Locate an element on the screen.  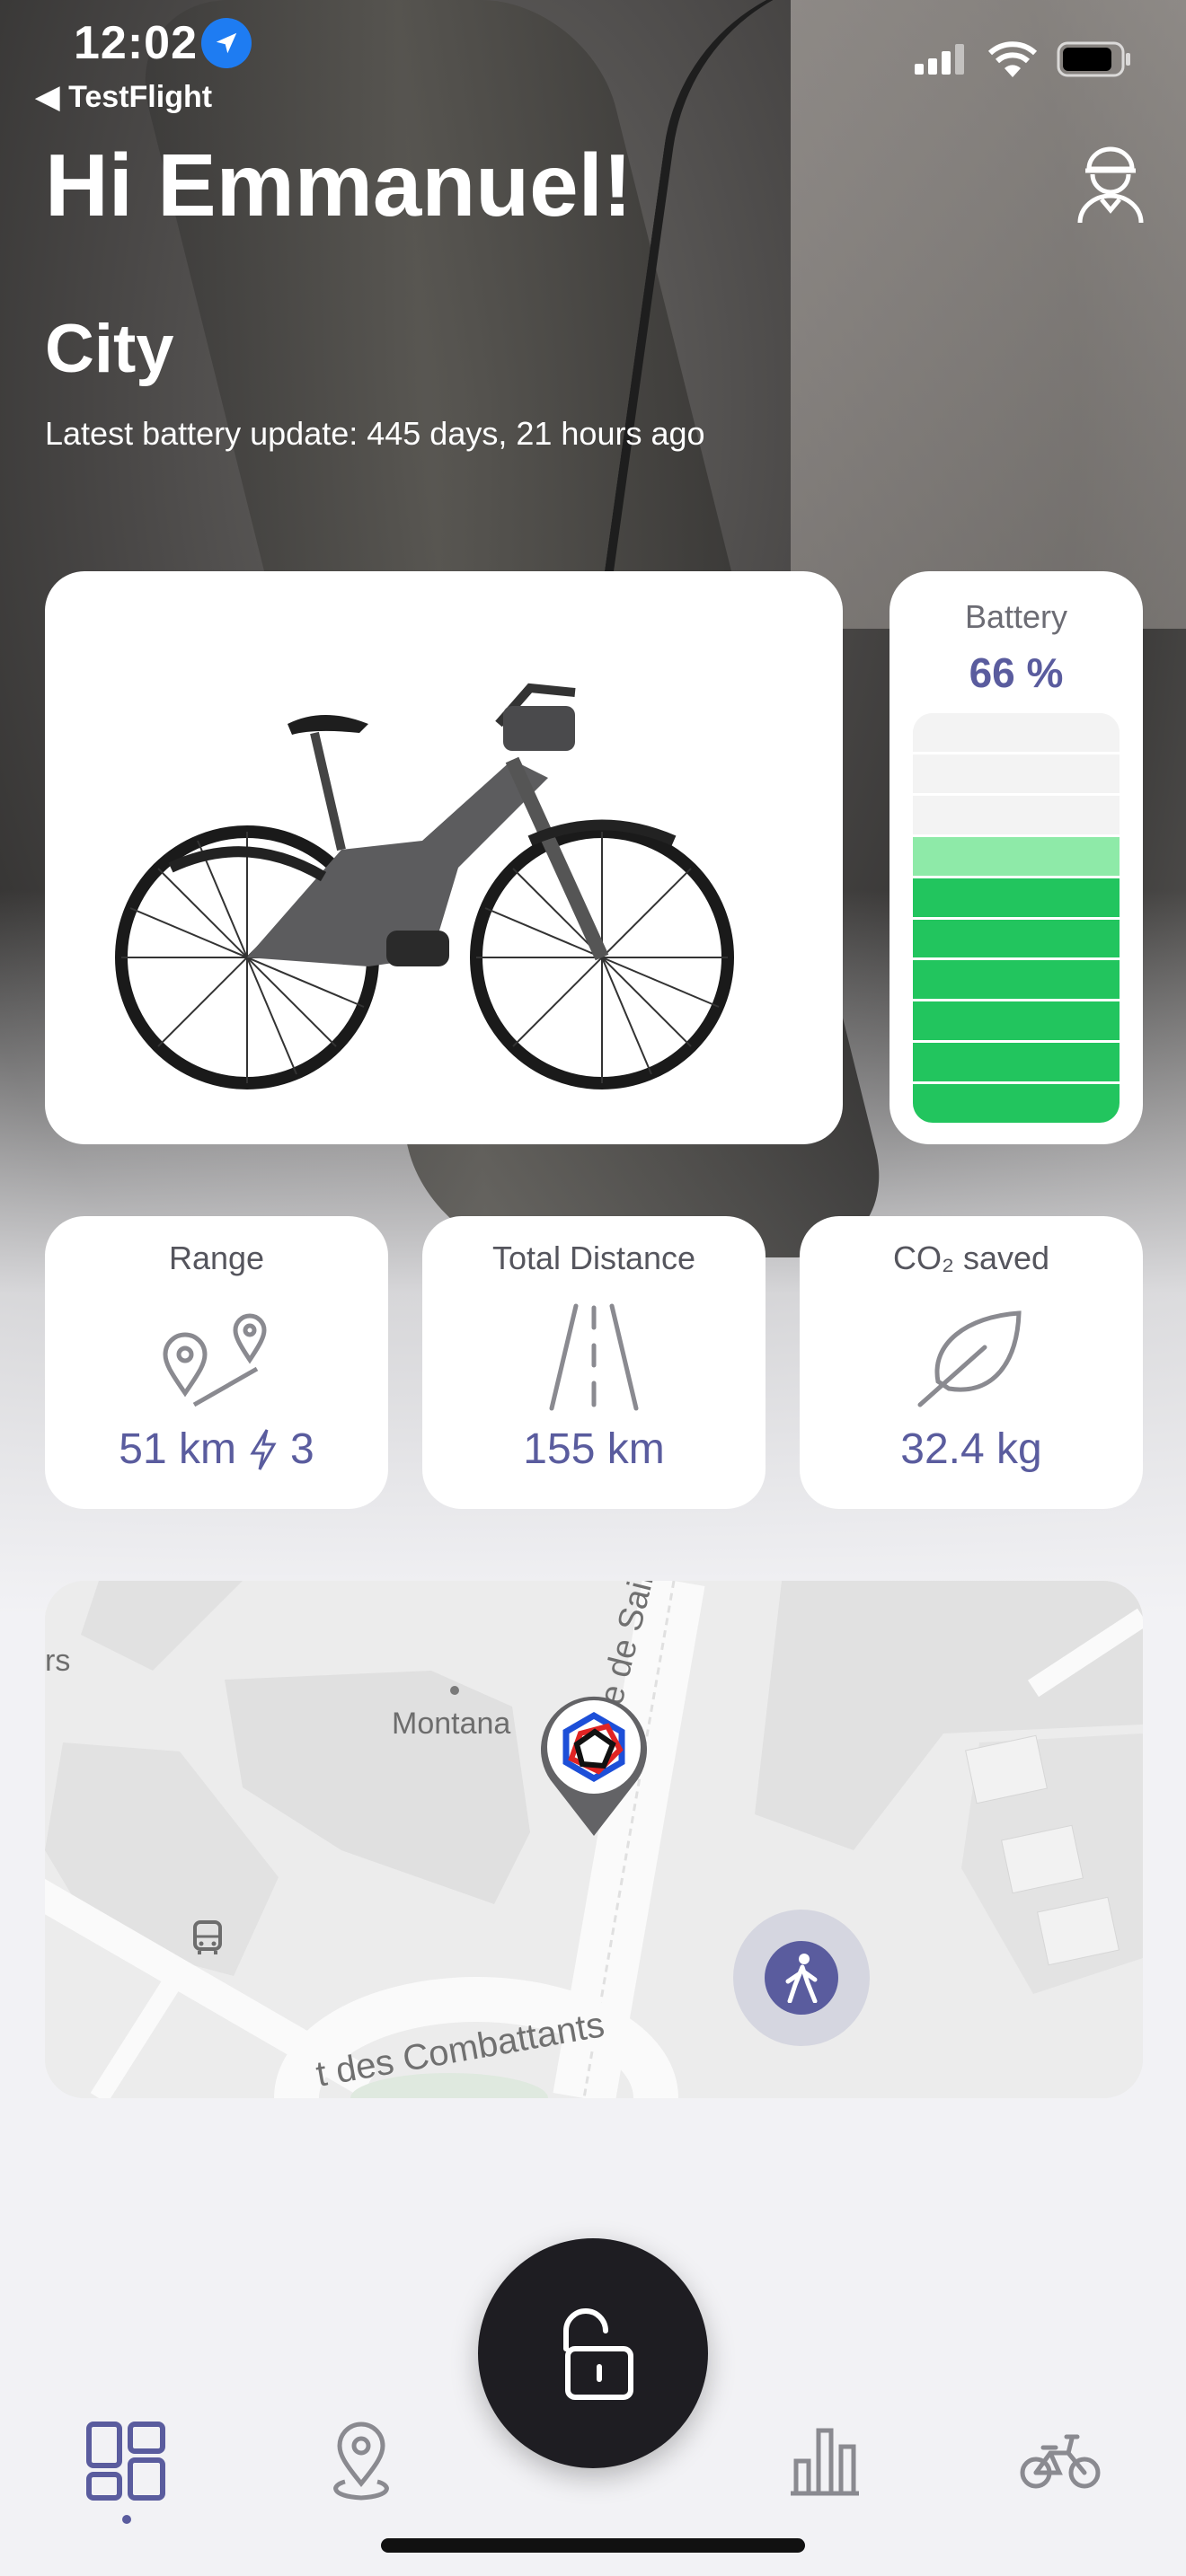
bar-chart-icon is located at coordinates (825, 2462).